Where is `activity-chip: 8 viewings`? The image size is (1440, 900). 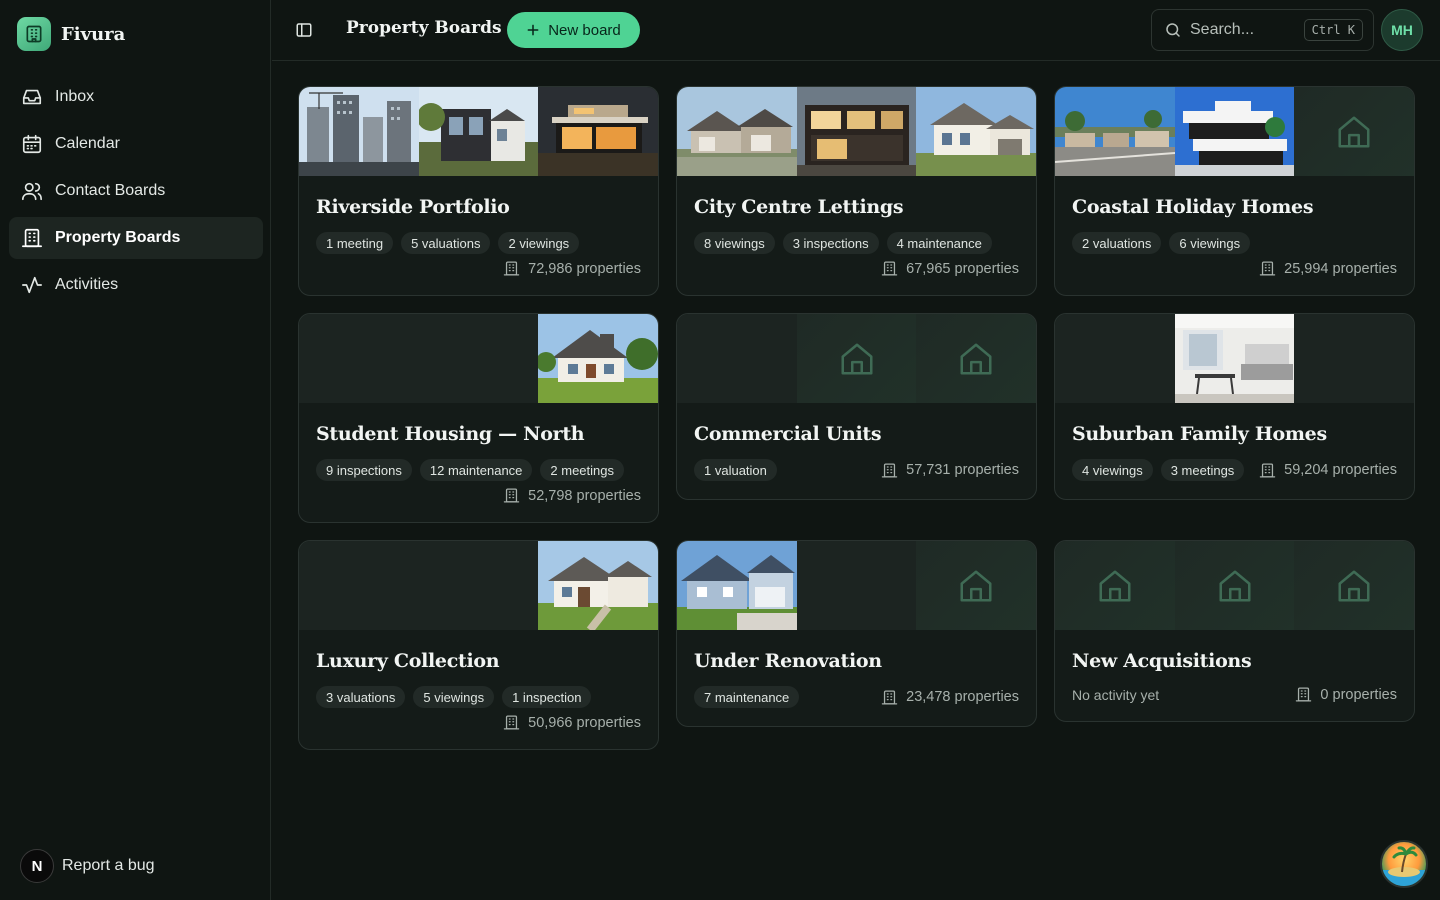 activity-chip: 8 viewings is located at coordinates (734, 243).